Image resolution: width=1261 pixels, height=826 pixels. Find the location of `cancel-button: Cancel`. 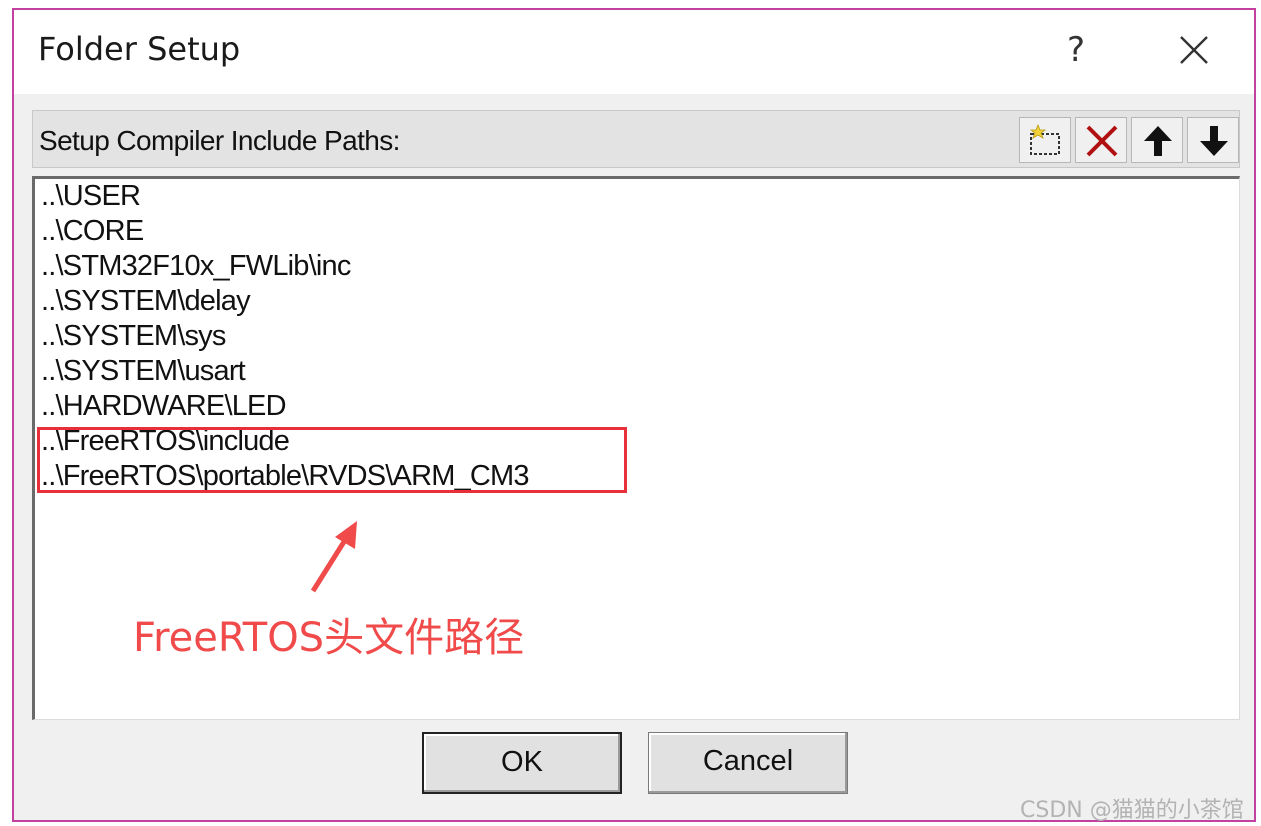

cancel-button: Cancel is located at coordinates (748, 763).